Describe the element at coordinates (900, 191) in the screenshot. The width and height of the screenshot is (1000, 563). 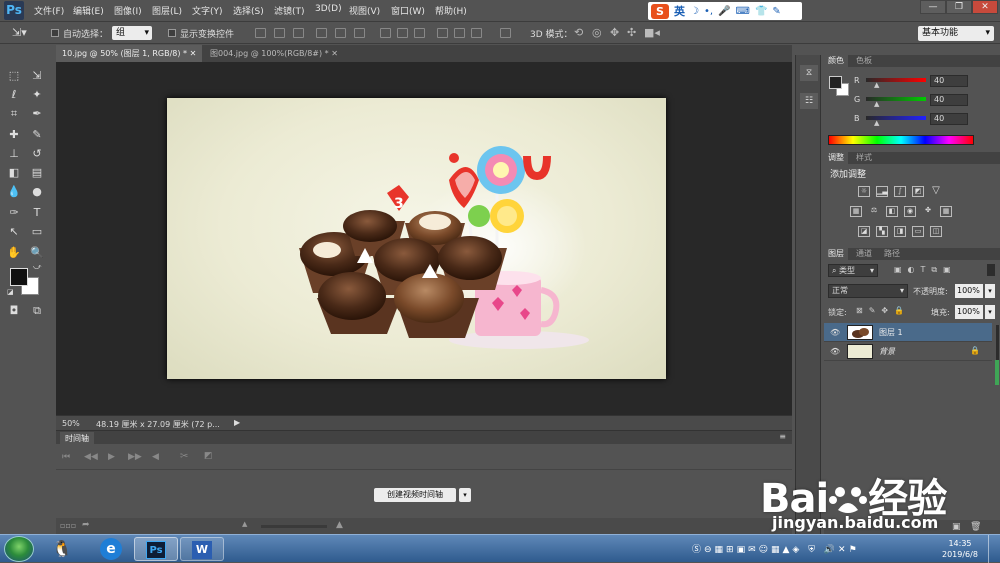
I see `curves-icon: ∫` at that location.